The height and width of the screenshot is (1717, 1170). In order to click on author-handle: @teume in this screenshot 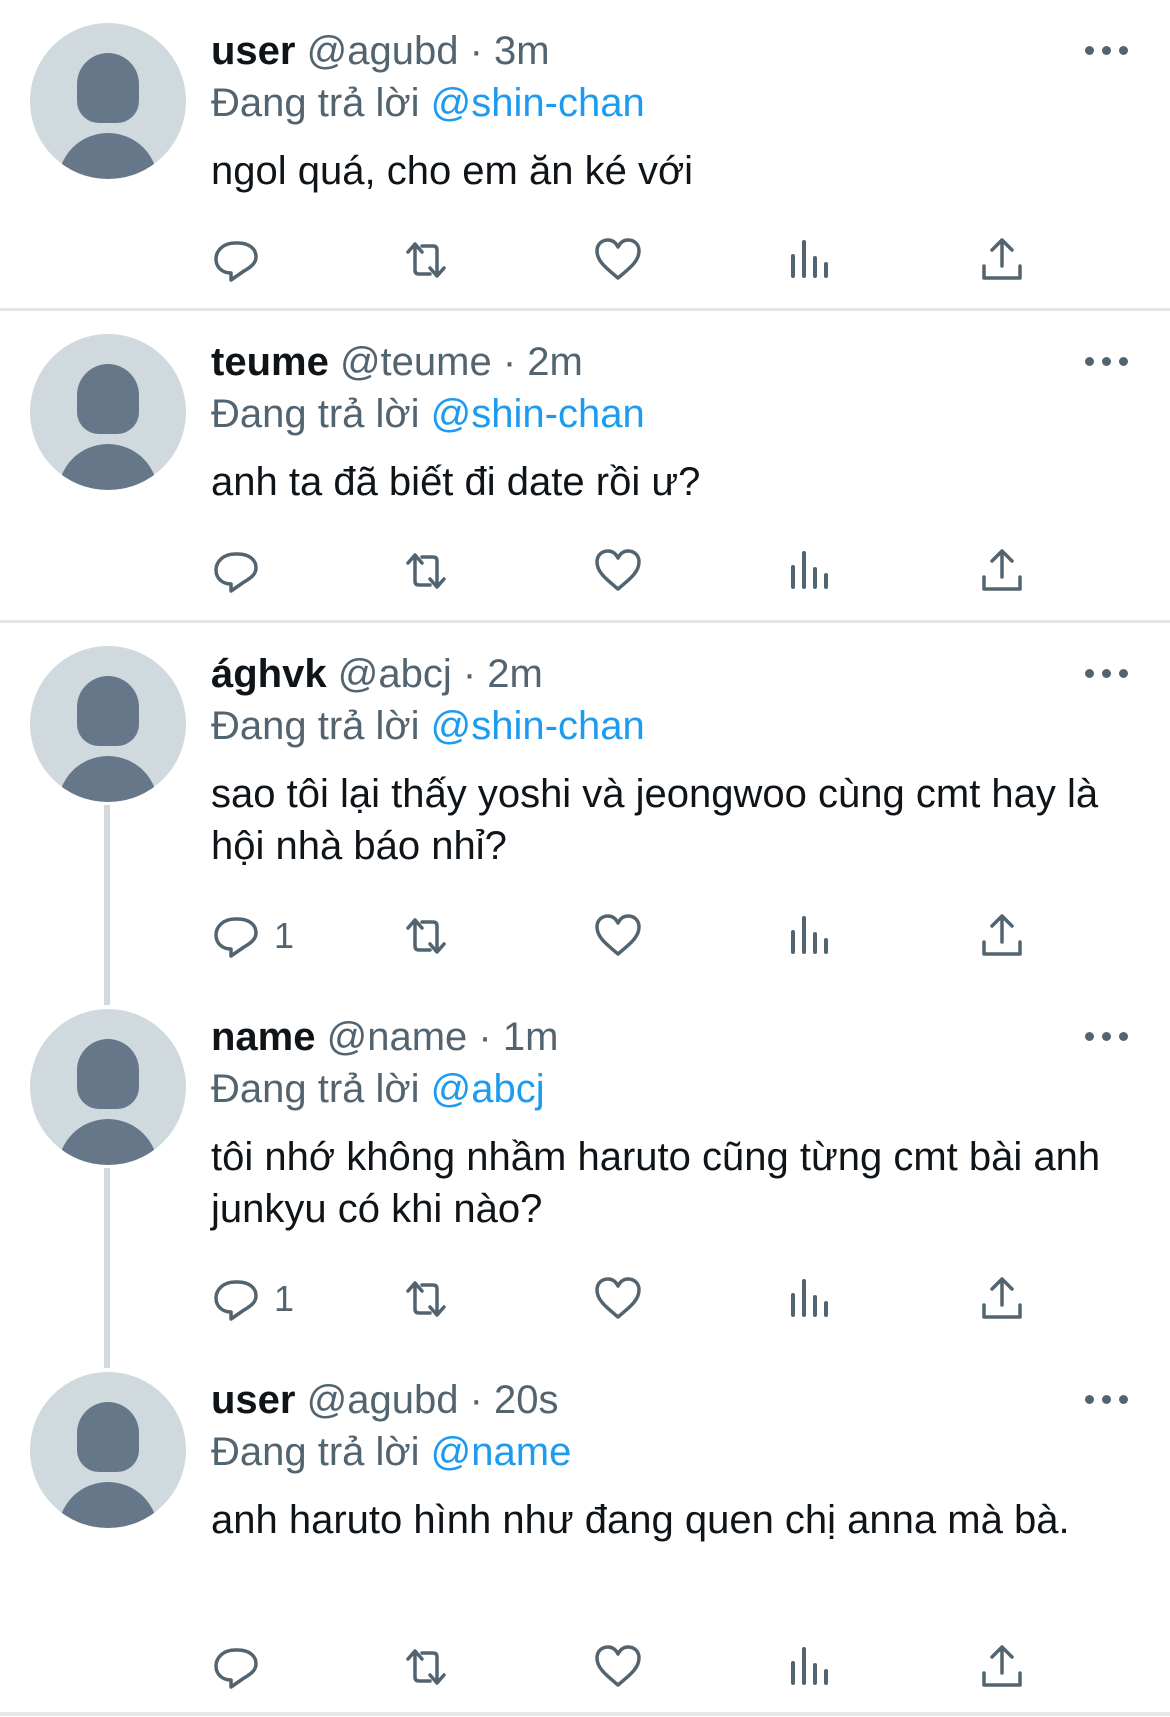, I will do `click(416, 362)`.